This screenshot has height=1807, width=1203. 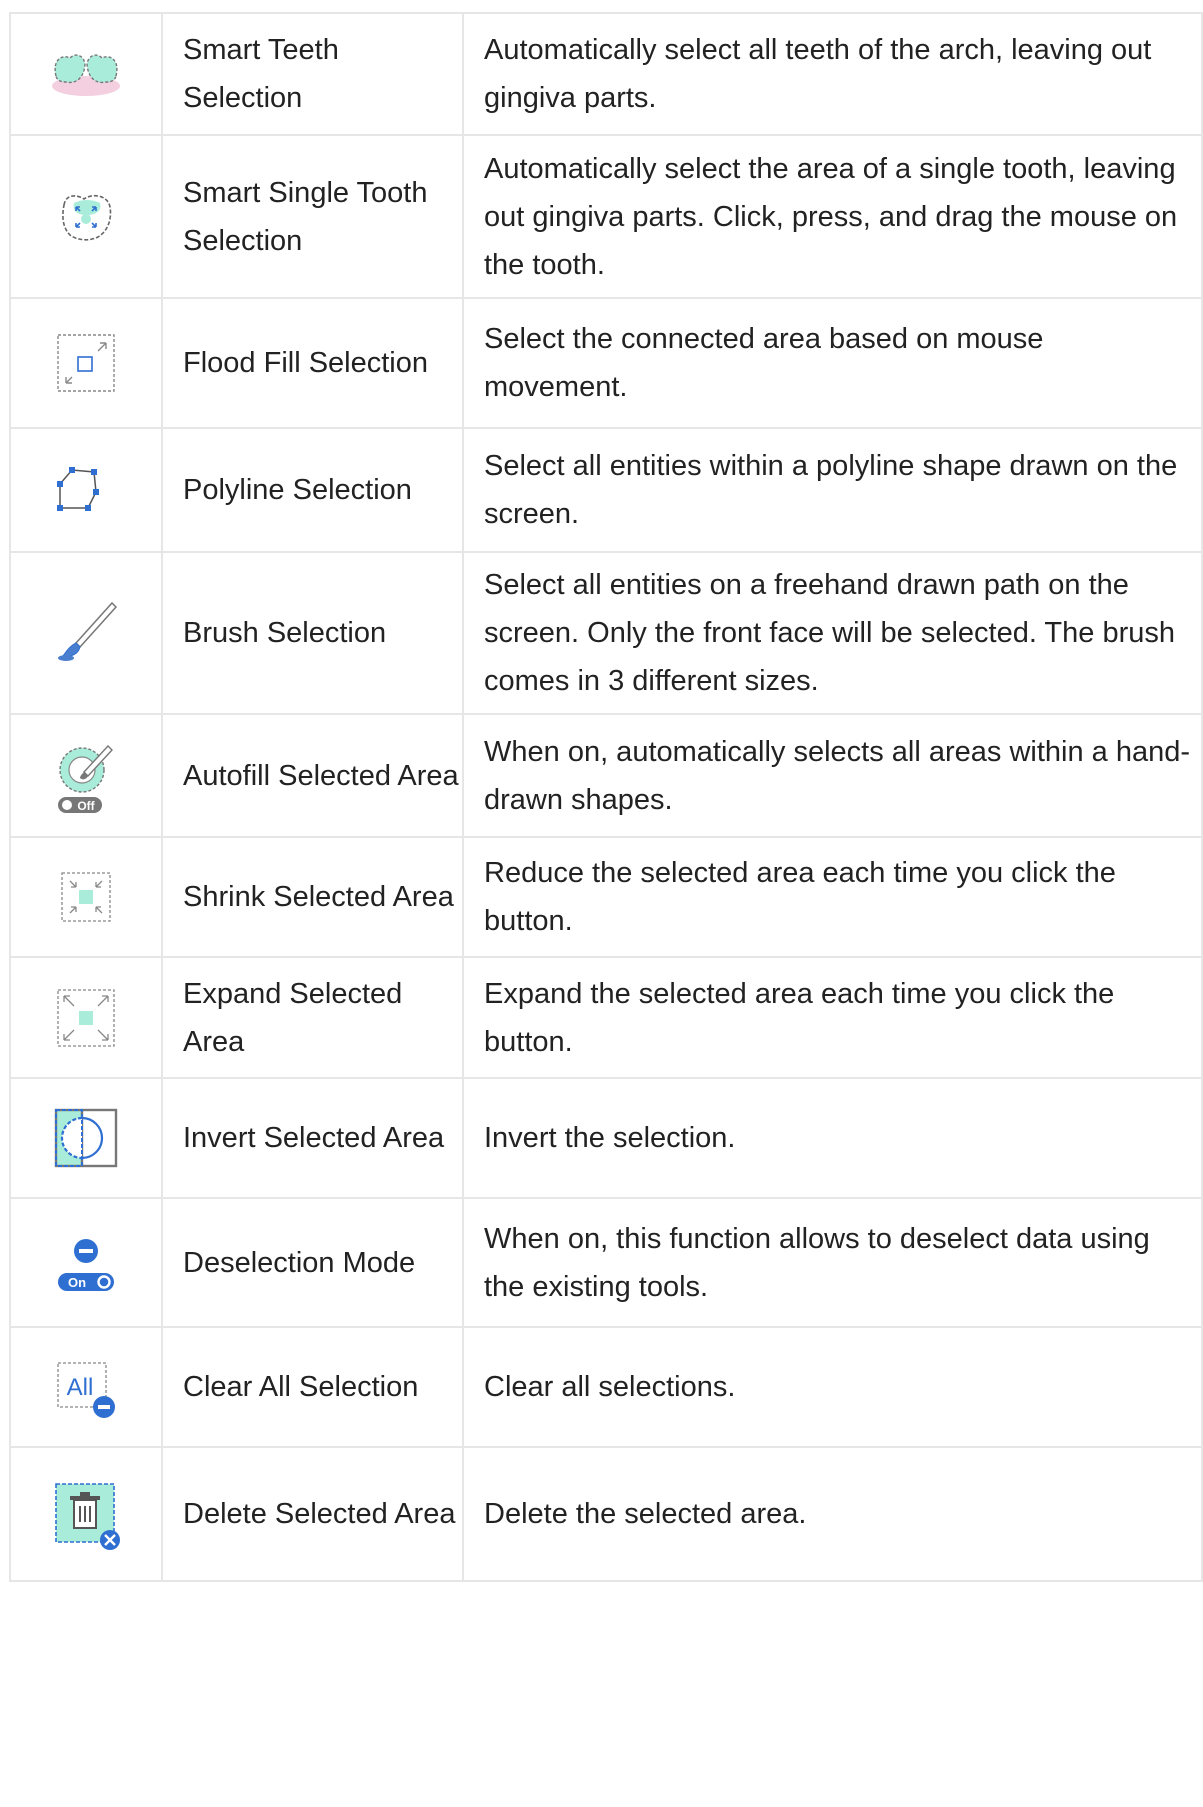 I want to click on deselection-toggle-label: On, so click(x=77, y=1282).